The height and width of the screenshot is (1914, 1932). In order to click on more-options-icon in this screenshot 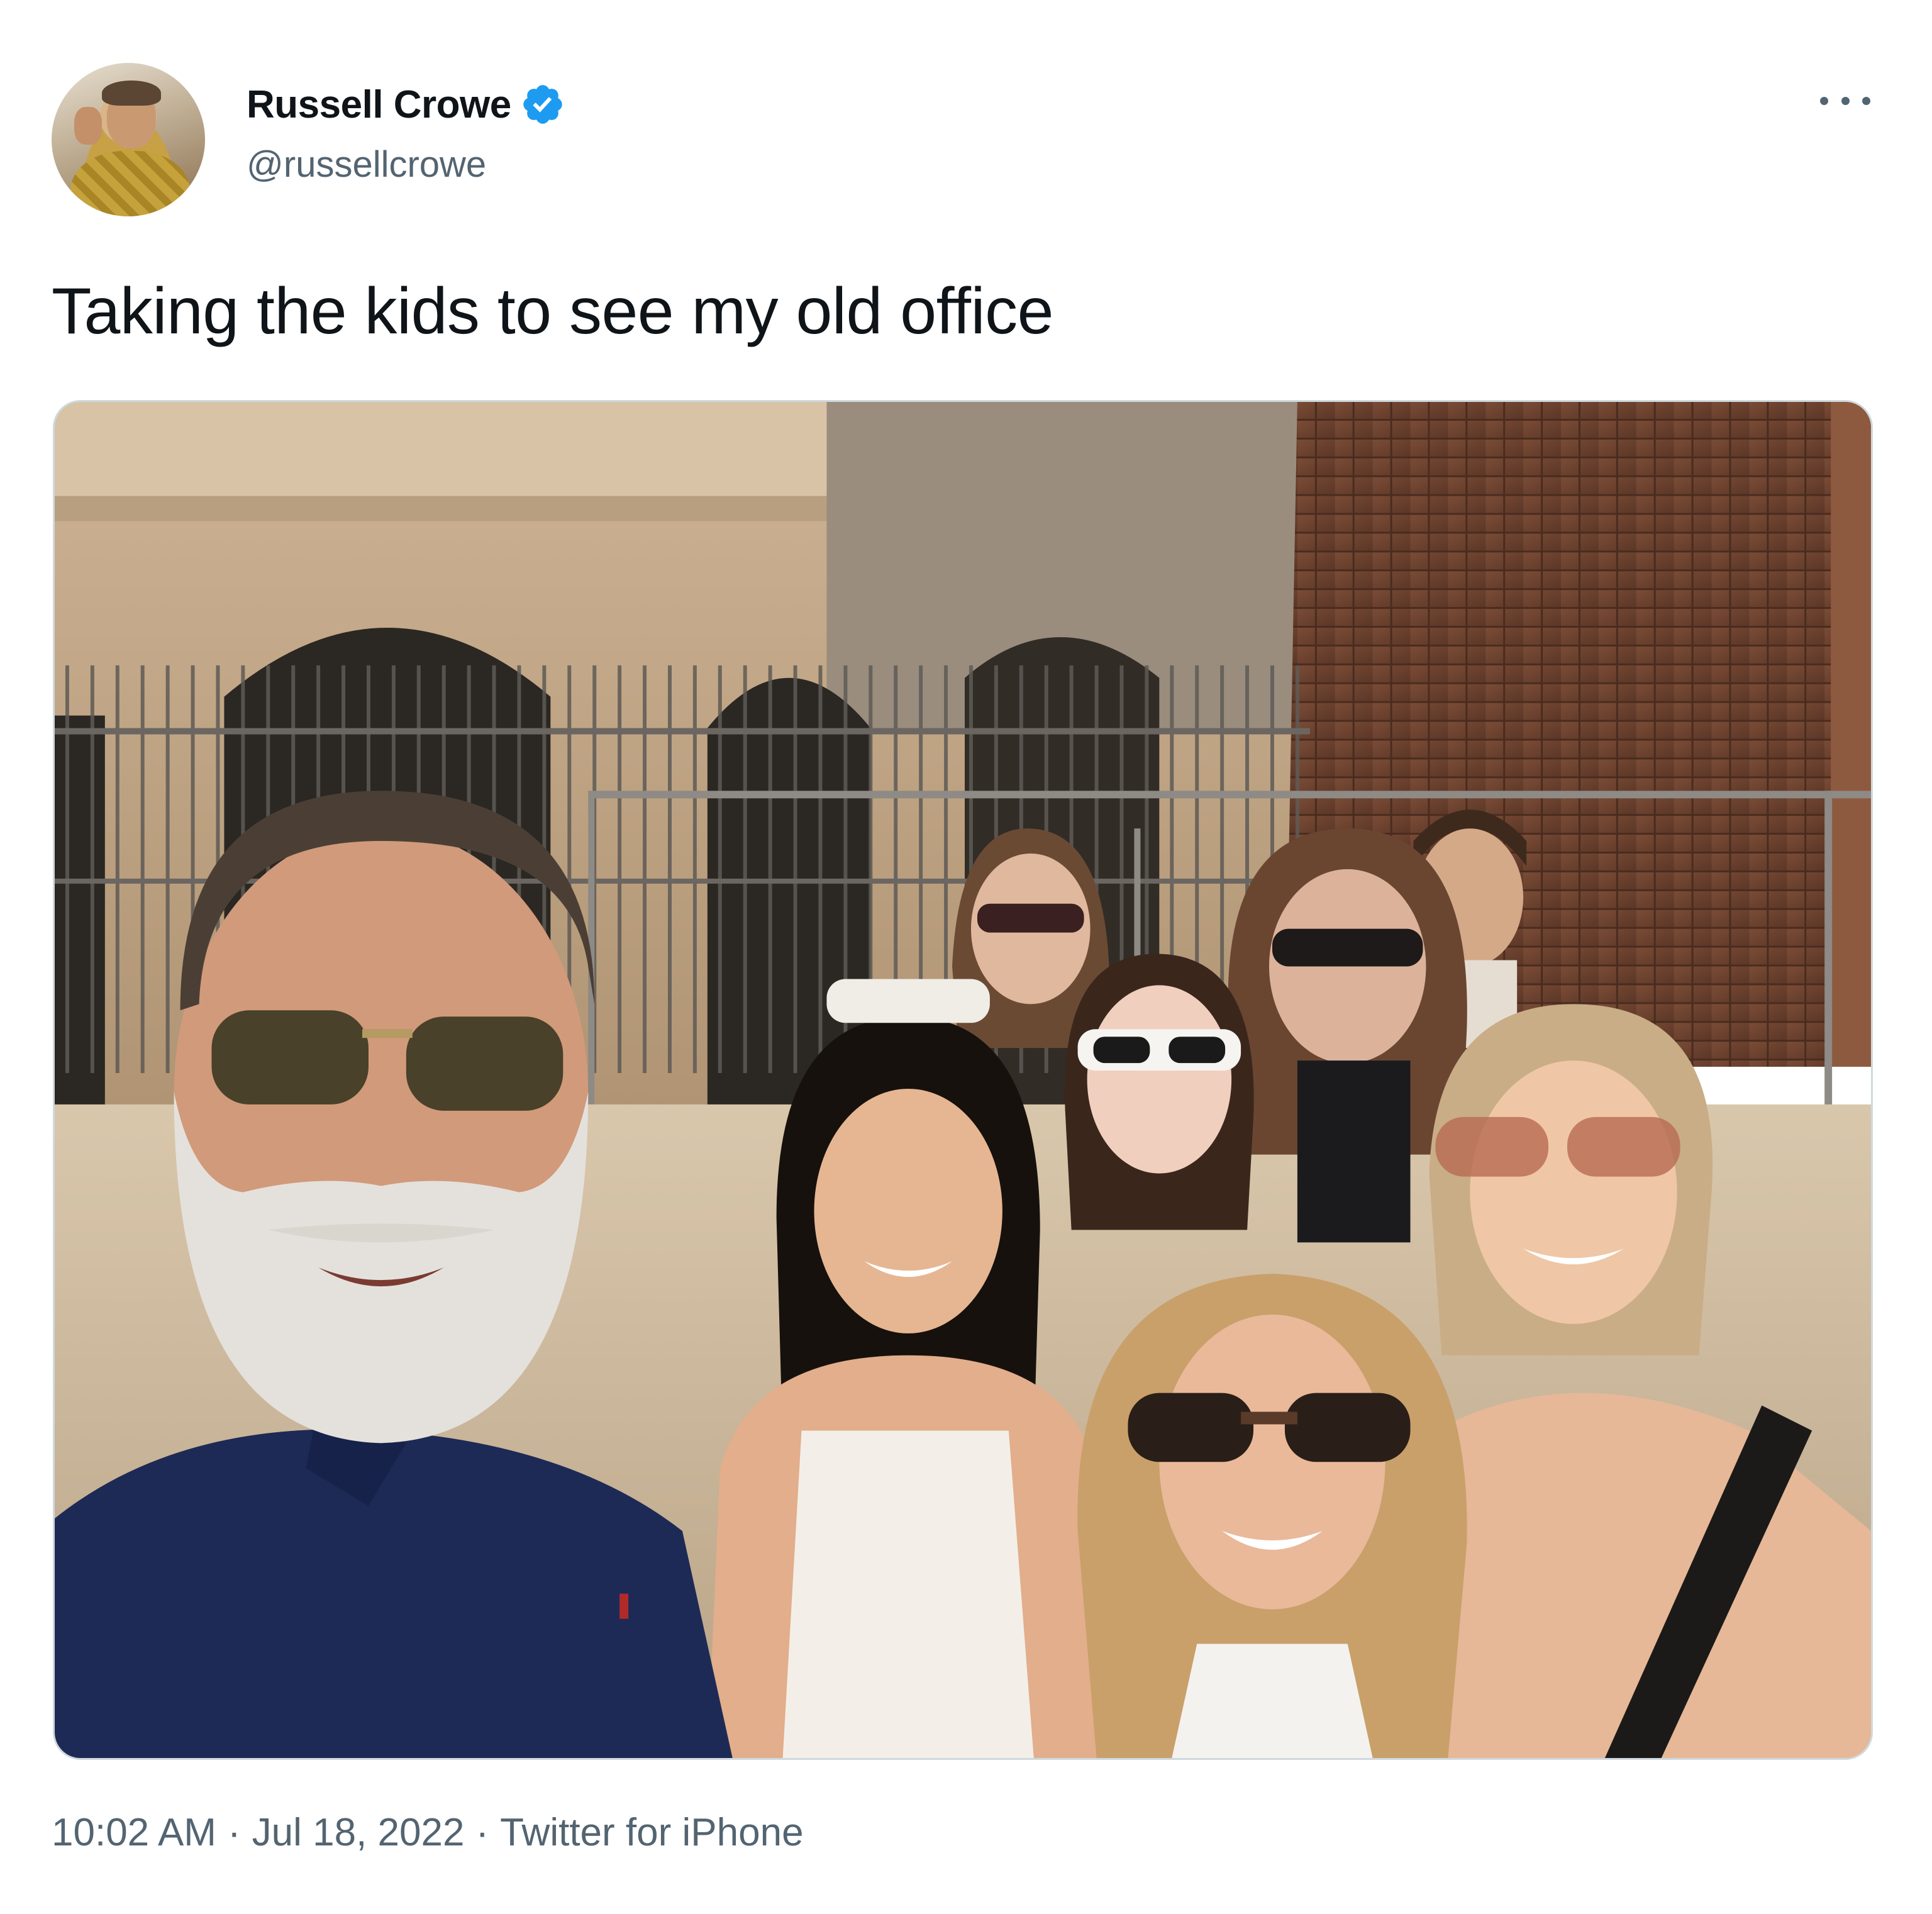, I will do `click(1845, 100)`.